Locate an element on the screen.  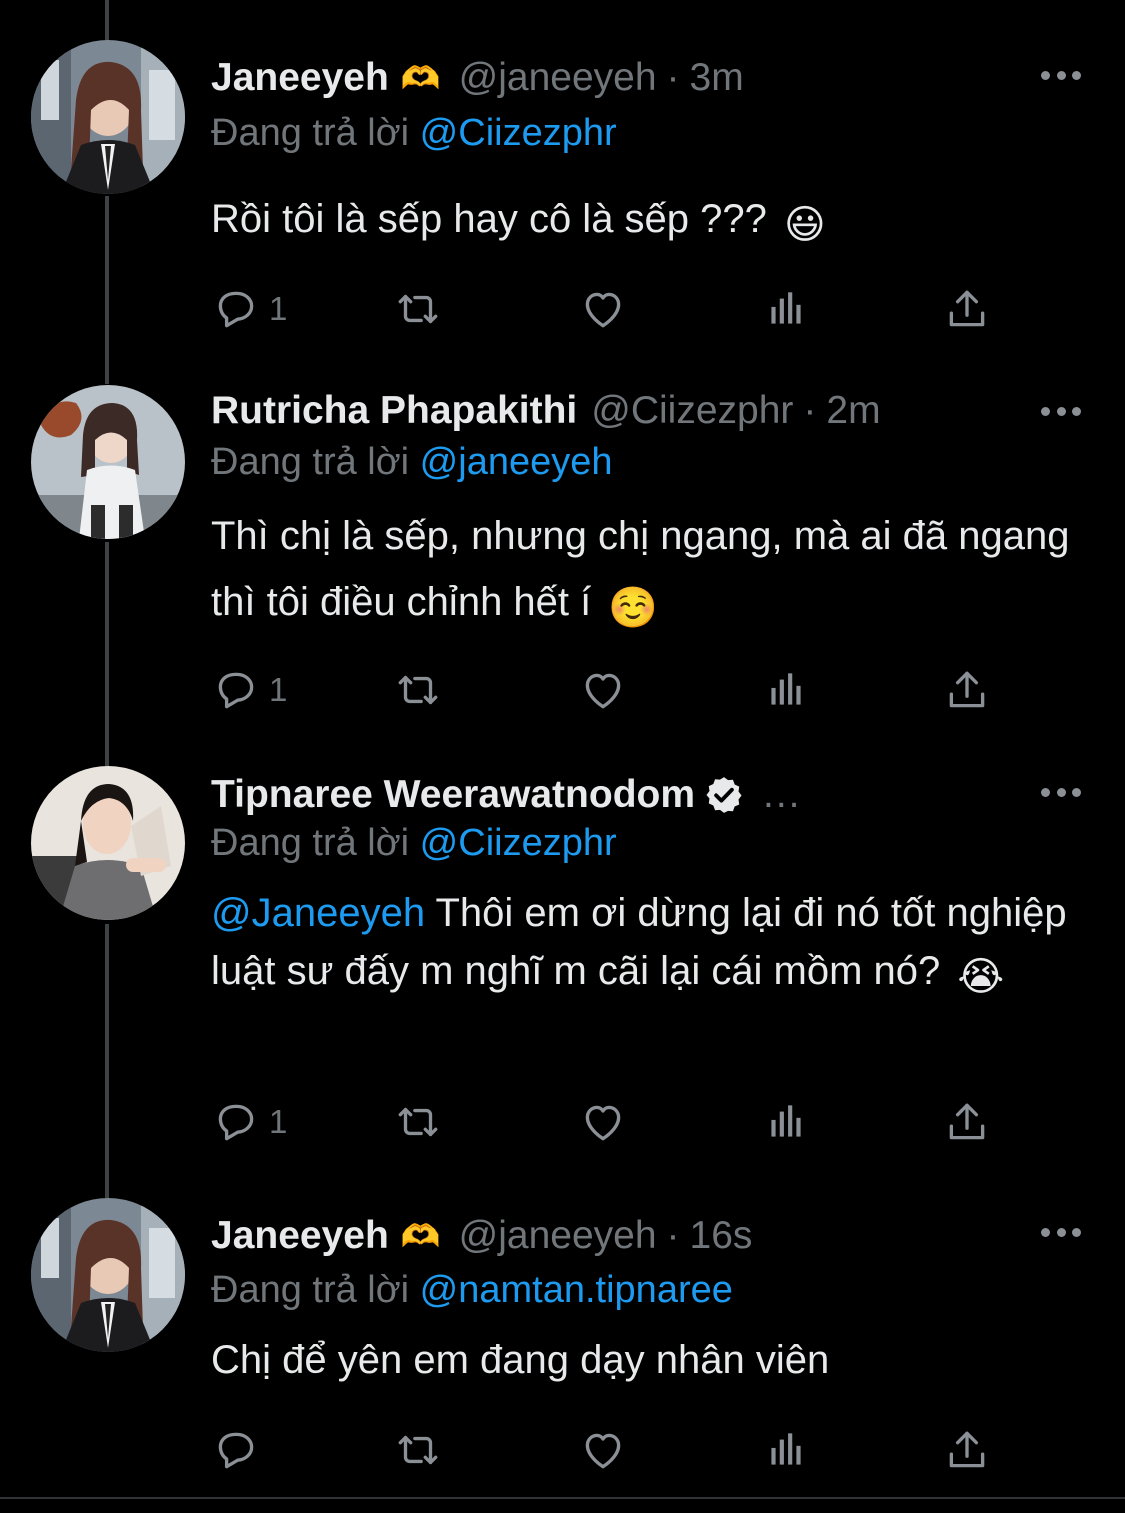
like-button is located at coordinates (603, 1450).